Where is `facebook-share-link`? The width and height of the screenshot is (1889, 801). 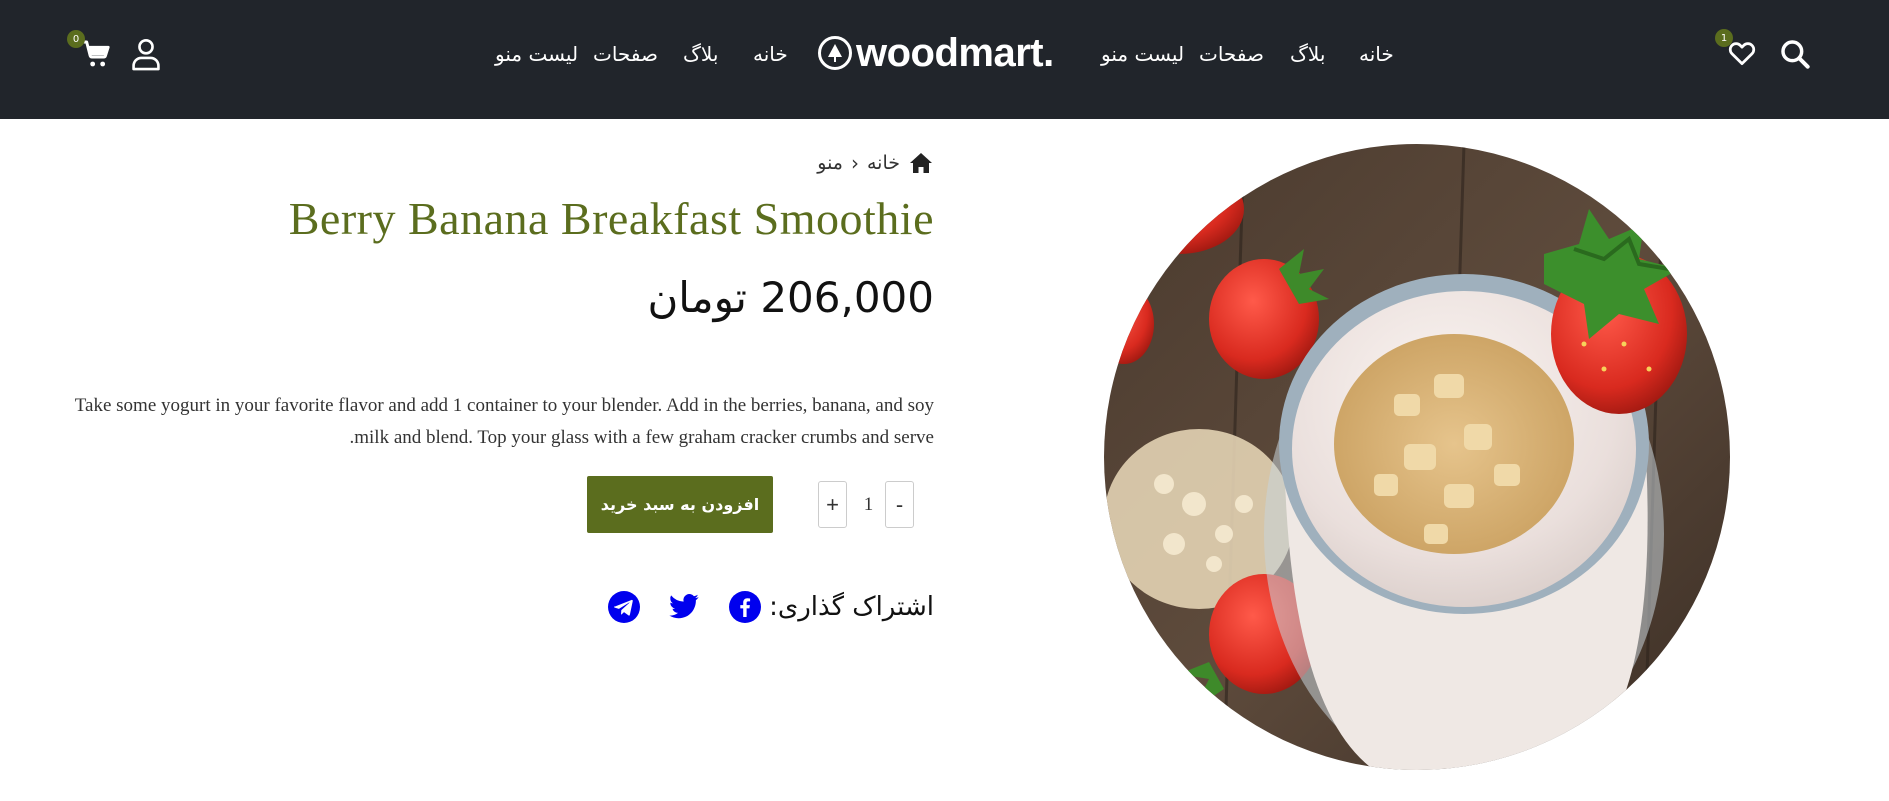 facebook-share-link is located at coordinates (745, 607).